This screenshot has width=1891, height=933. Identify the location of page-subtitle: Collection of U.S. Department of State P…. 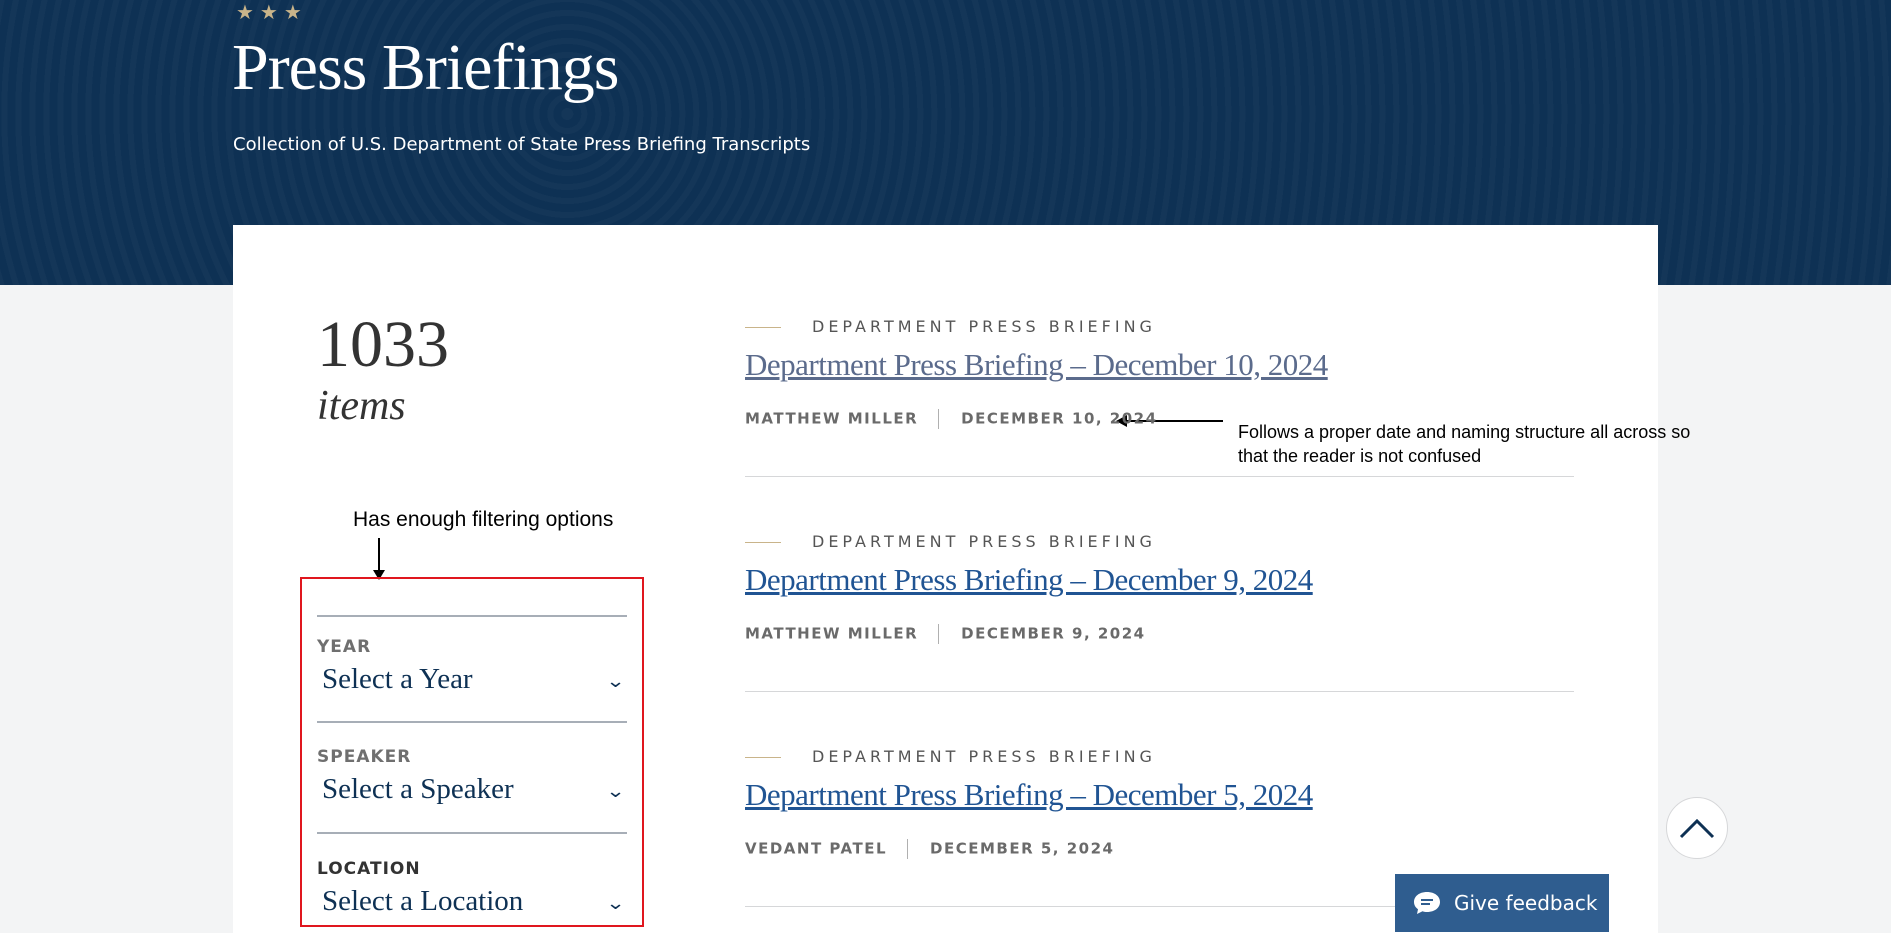
(522, 144).